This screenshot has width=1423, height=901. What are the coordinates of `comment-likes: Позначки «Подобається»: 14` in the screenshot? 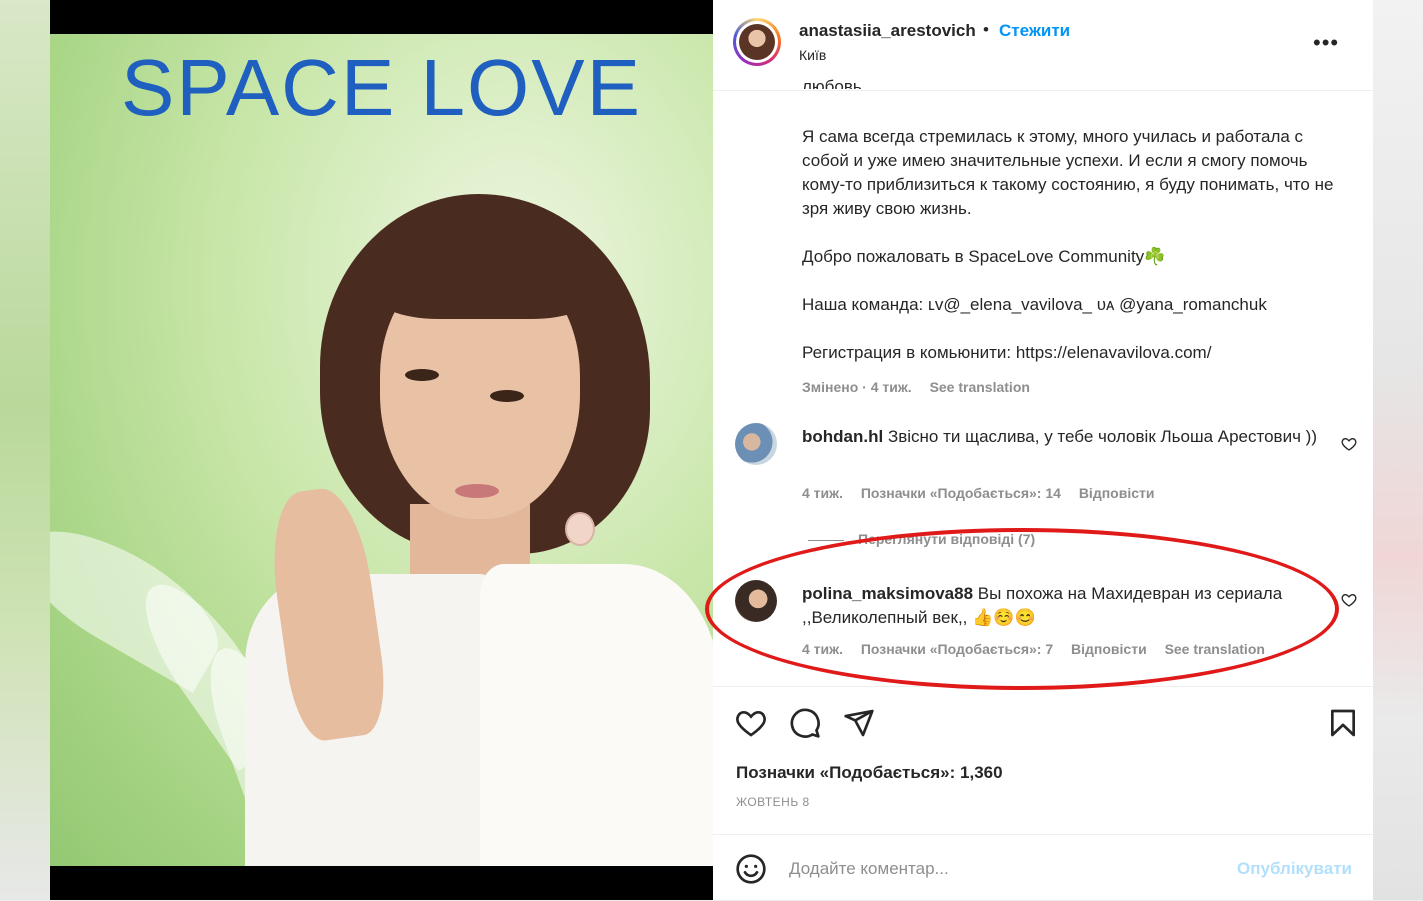 It's located at (961, 493).